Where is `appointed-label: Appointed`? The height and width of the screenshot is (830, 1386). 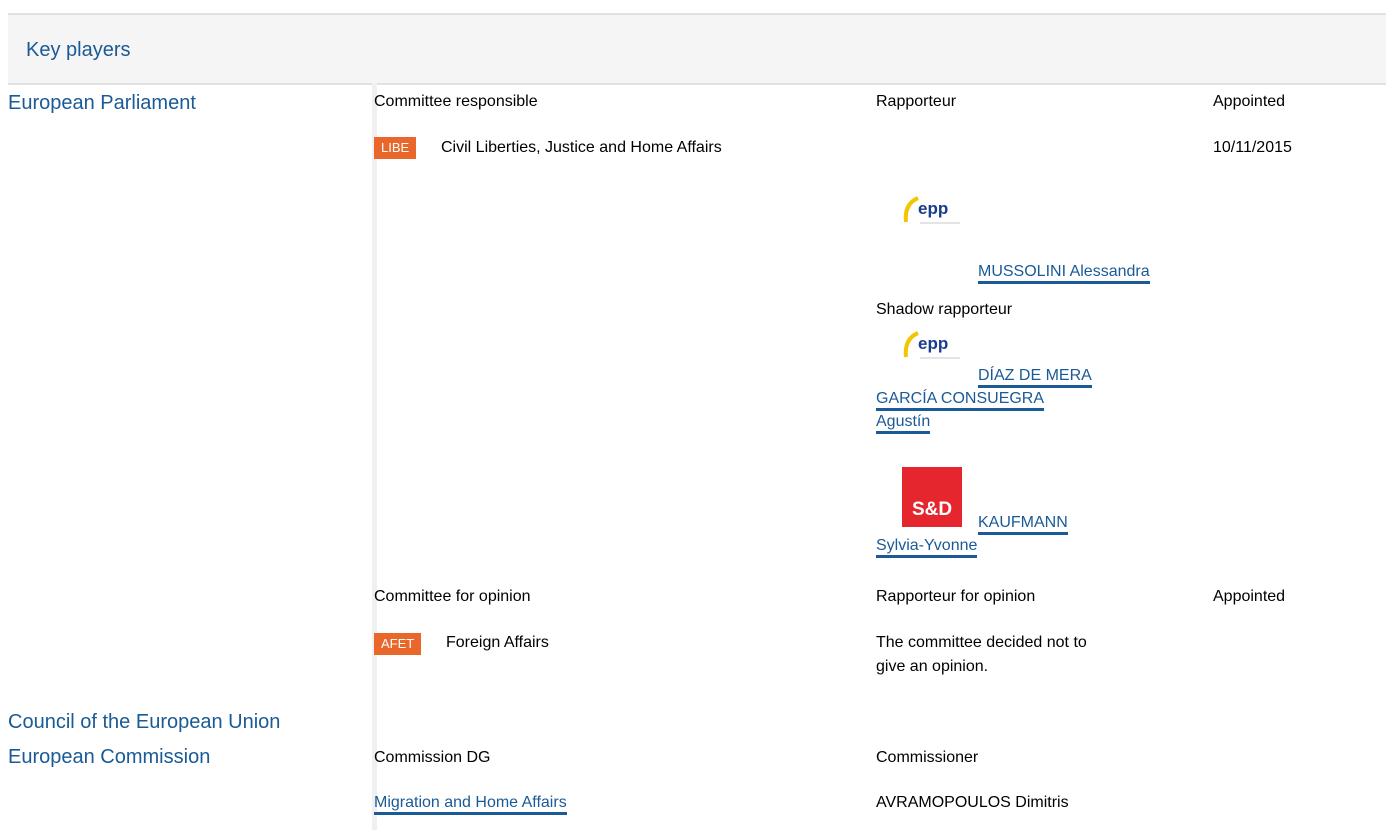 appointed-label: Appointed is located at coordinates (1249, 101).